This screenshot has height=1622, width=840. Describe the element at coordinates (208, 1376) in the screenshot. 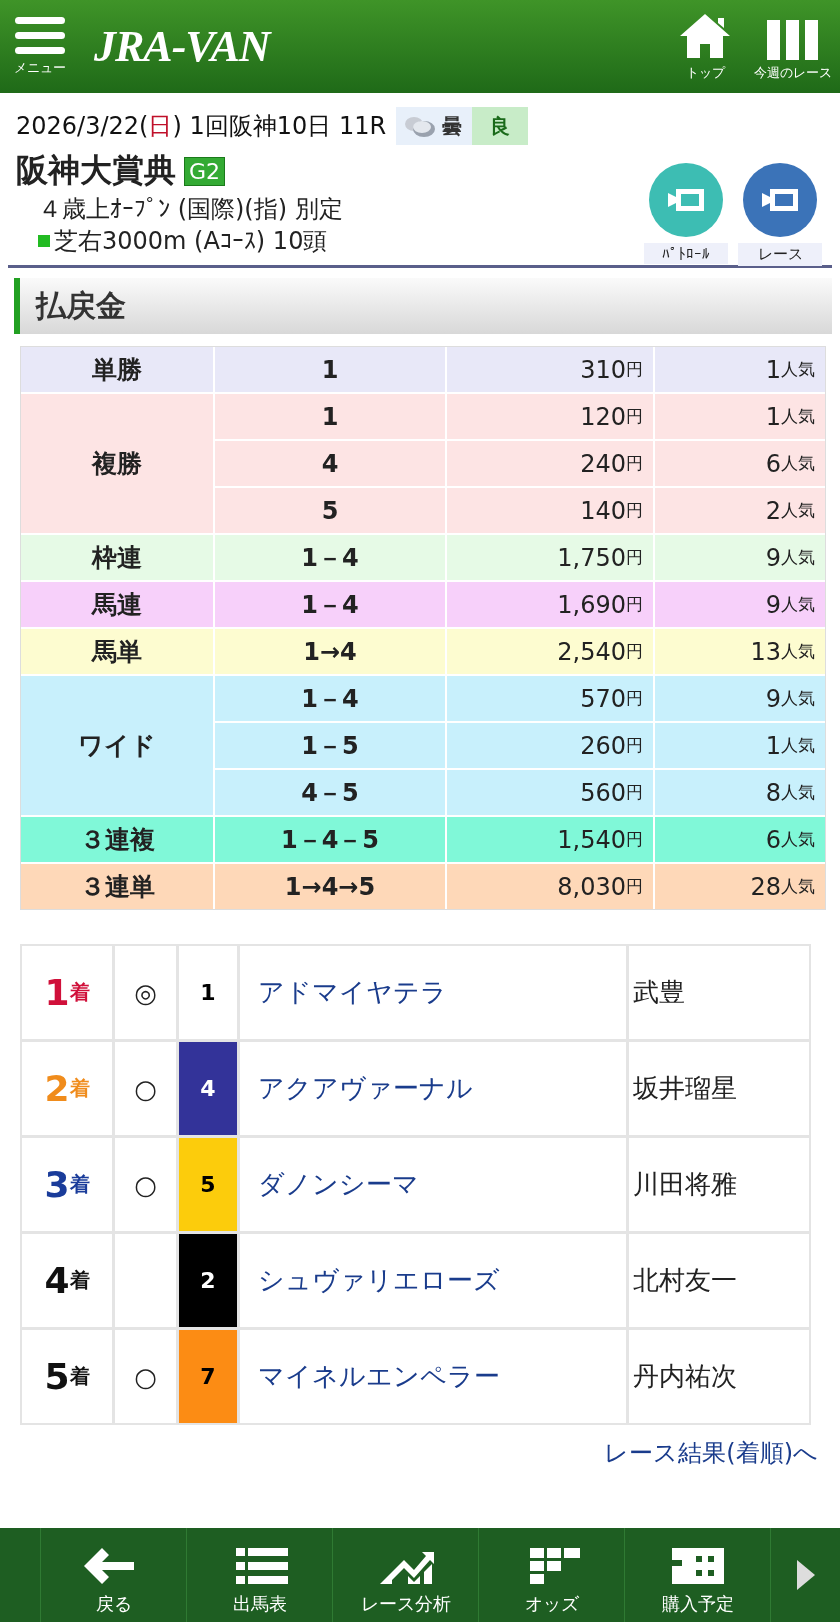

I see `horse-number: 7` at that location.